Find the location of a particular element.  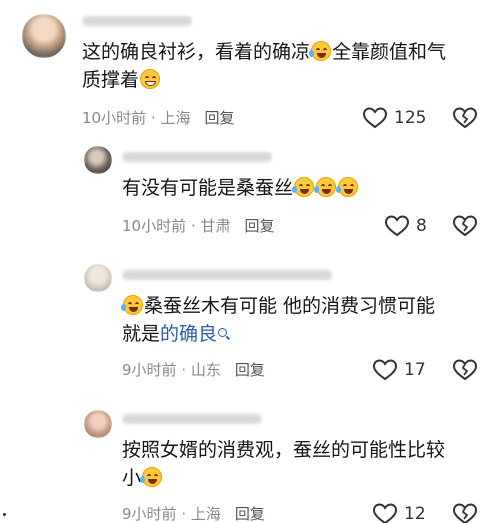

like-button: 8 is located at coordinates (405, 226).